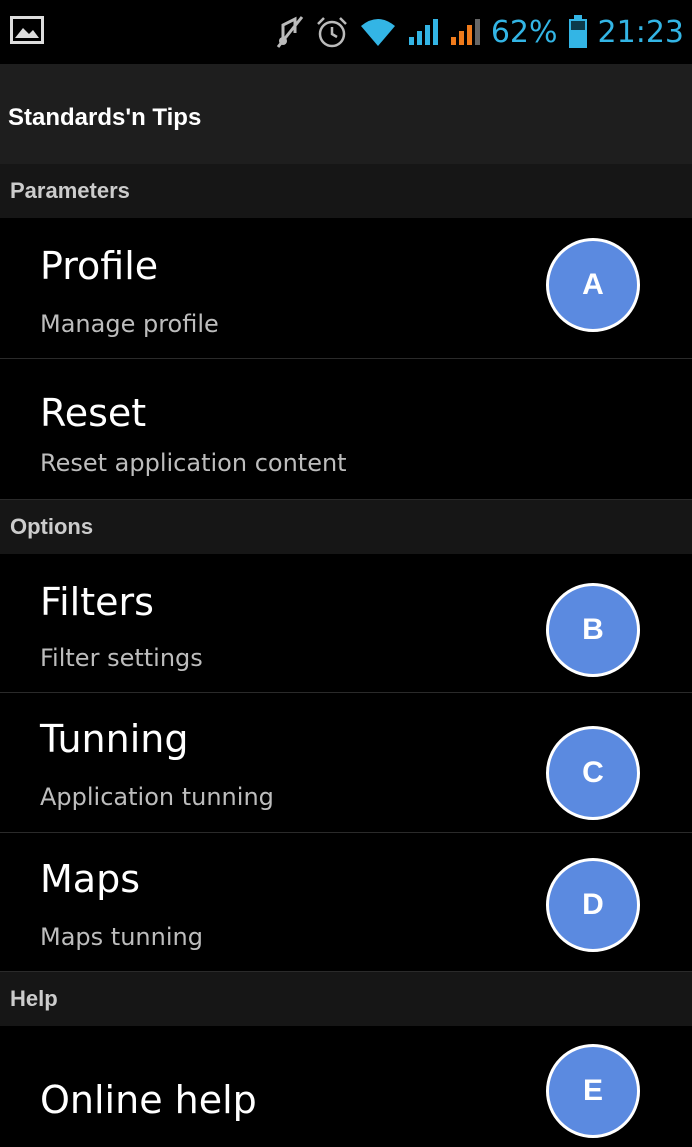  What do you see at coordinates (93, 413) in the screenshot?
I see `item-title: Reset` at bounding box center [93, 413].